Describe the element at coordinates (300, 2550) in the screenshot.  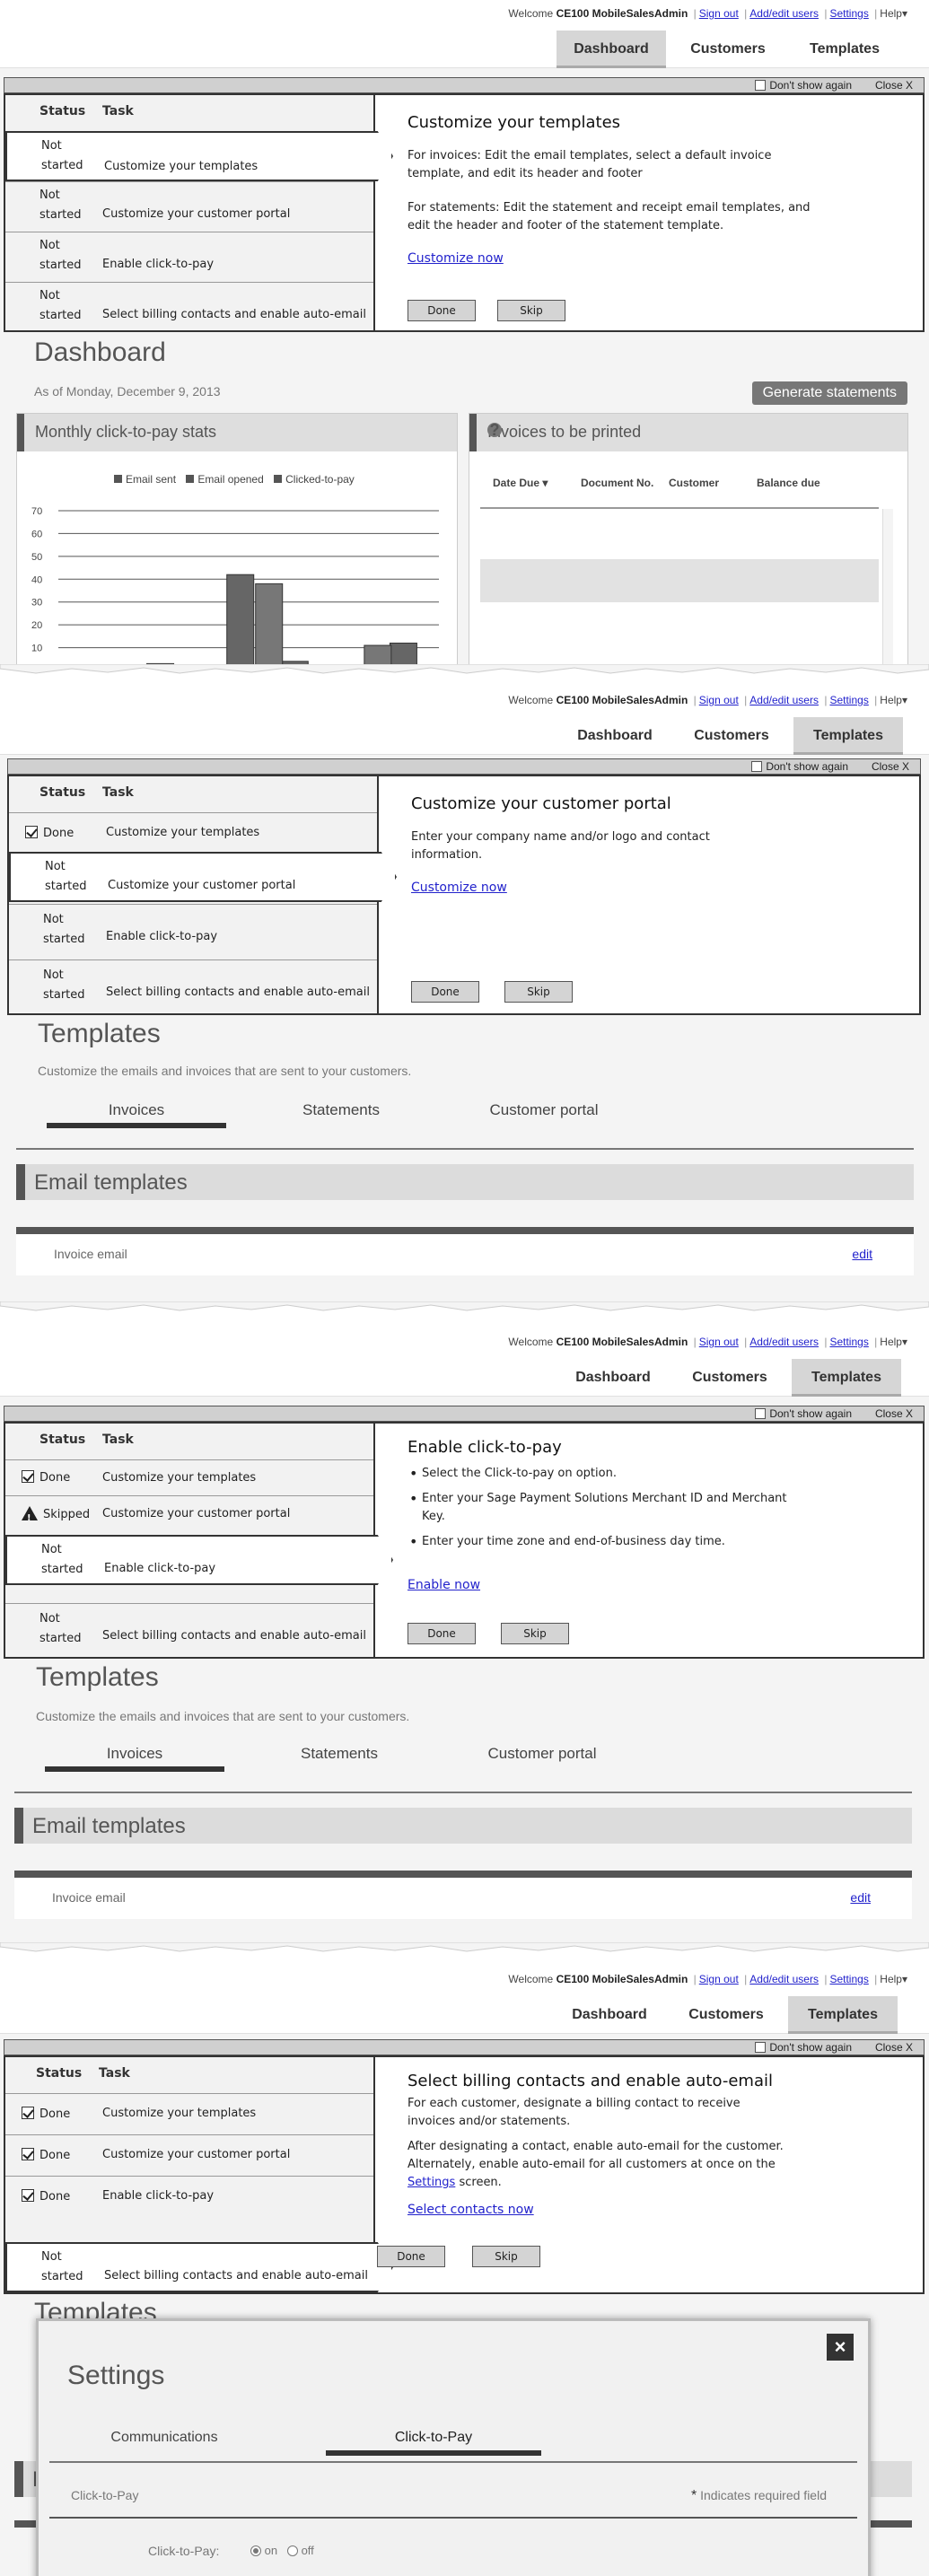
I see `radio-off: off` at that location.